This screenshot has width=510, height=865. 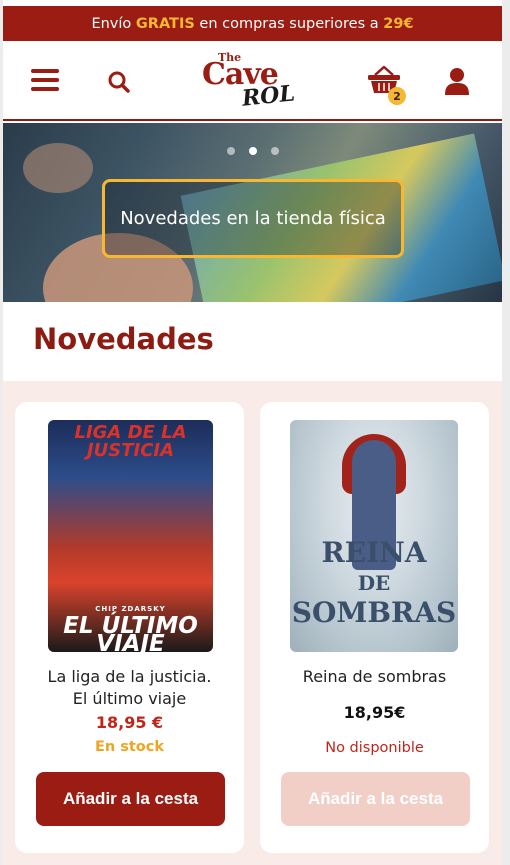 I want to click on promo-amount: 29€, so click(x=398, y=23).